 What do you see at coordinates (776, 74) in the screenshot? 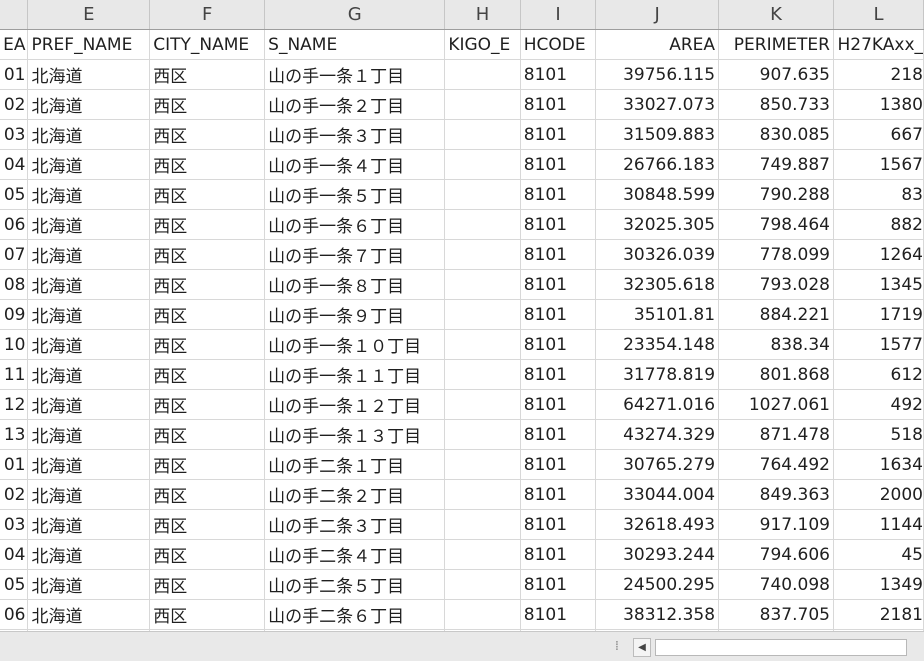
I see `cell: 907.635` at bounding box center [776, 74].